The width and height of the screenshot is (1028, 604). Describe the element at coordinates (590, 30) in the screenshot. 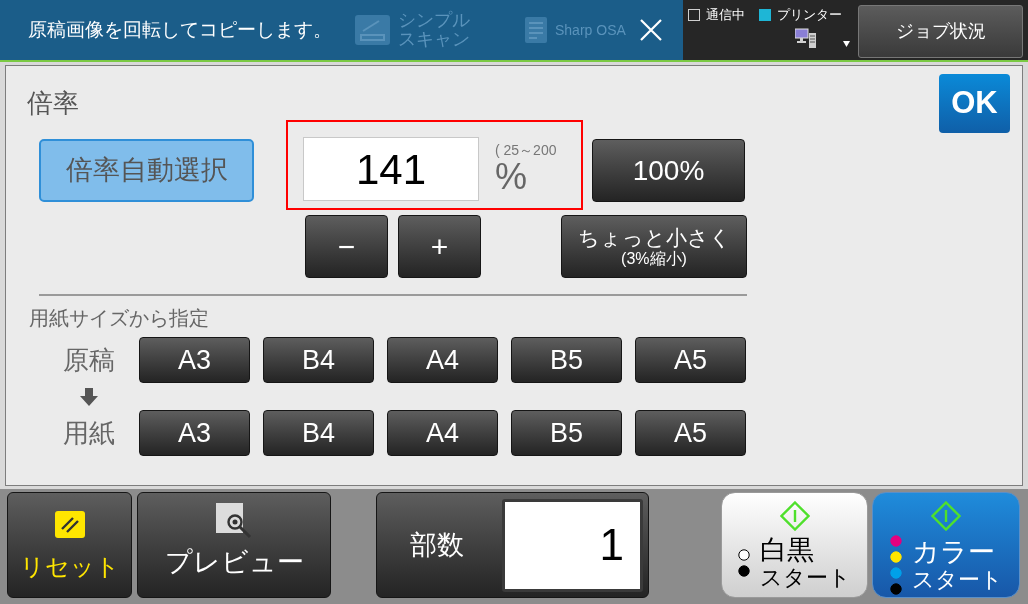

I see `app-label: Sharp OSA` at that location.